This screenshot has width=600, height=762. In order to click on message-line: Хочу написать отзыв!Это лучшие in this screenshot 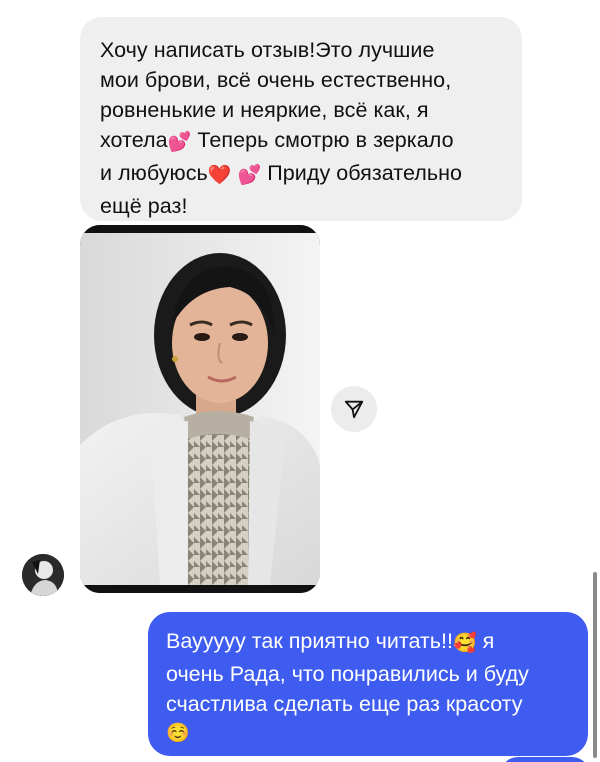, I will do `click(267, 50)`.